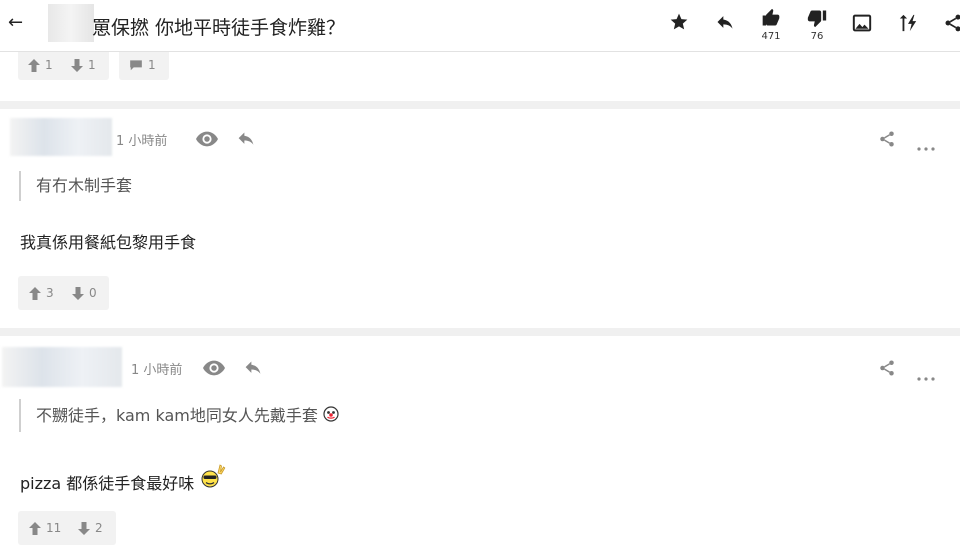 The width and height of the screenshot is (960, 552). What do you see at coordinates (480, 26) in the screenshot?
I see `top-bar: ← 罳保撚 你地平時徒手食炸雞？ 471 76` at bounding box center [480, 26].